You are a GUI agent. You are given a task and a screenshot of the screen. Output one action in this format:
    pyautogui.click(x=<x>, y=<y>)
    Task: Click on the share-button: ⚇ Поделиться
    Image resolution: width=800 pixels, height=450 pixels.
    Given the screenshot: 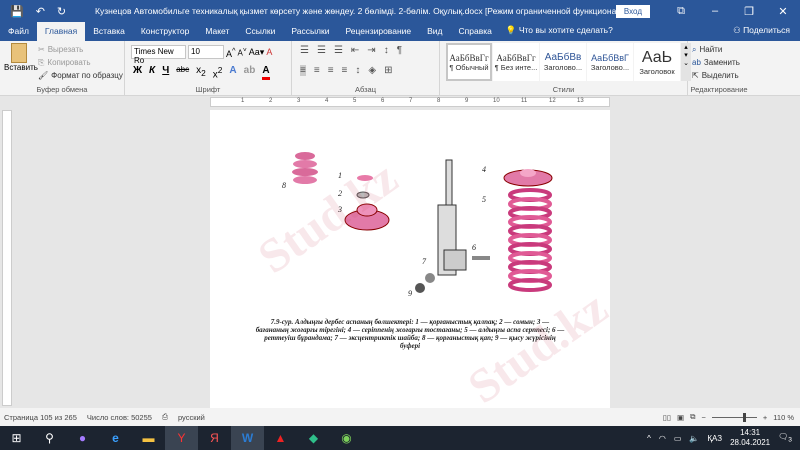 What is the action you would take?
    pyautogui.click(x=761, y=33)
    